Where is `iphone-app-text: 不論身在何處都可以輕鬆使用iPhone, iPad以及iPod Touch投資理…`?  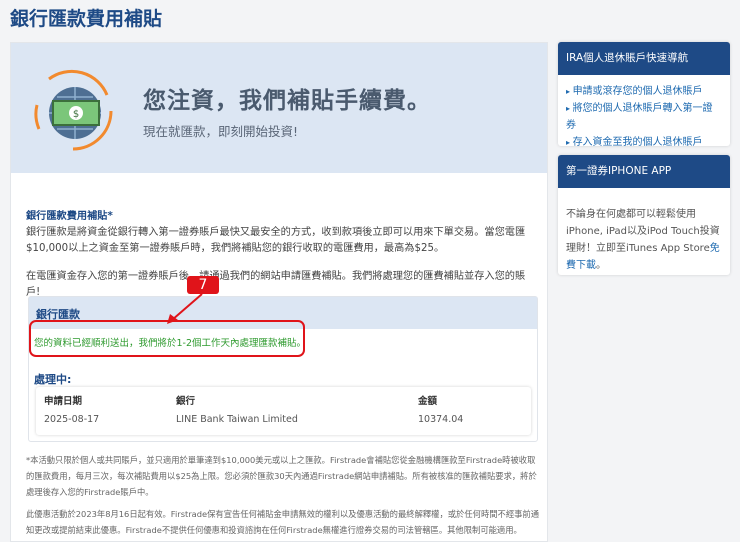
iphone-app-text: 不論身在何處都可以輕鬆使用iPhone, iPad以及iPod Touch投資理… is located at coordinates (643, 231).